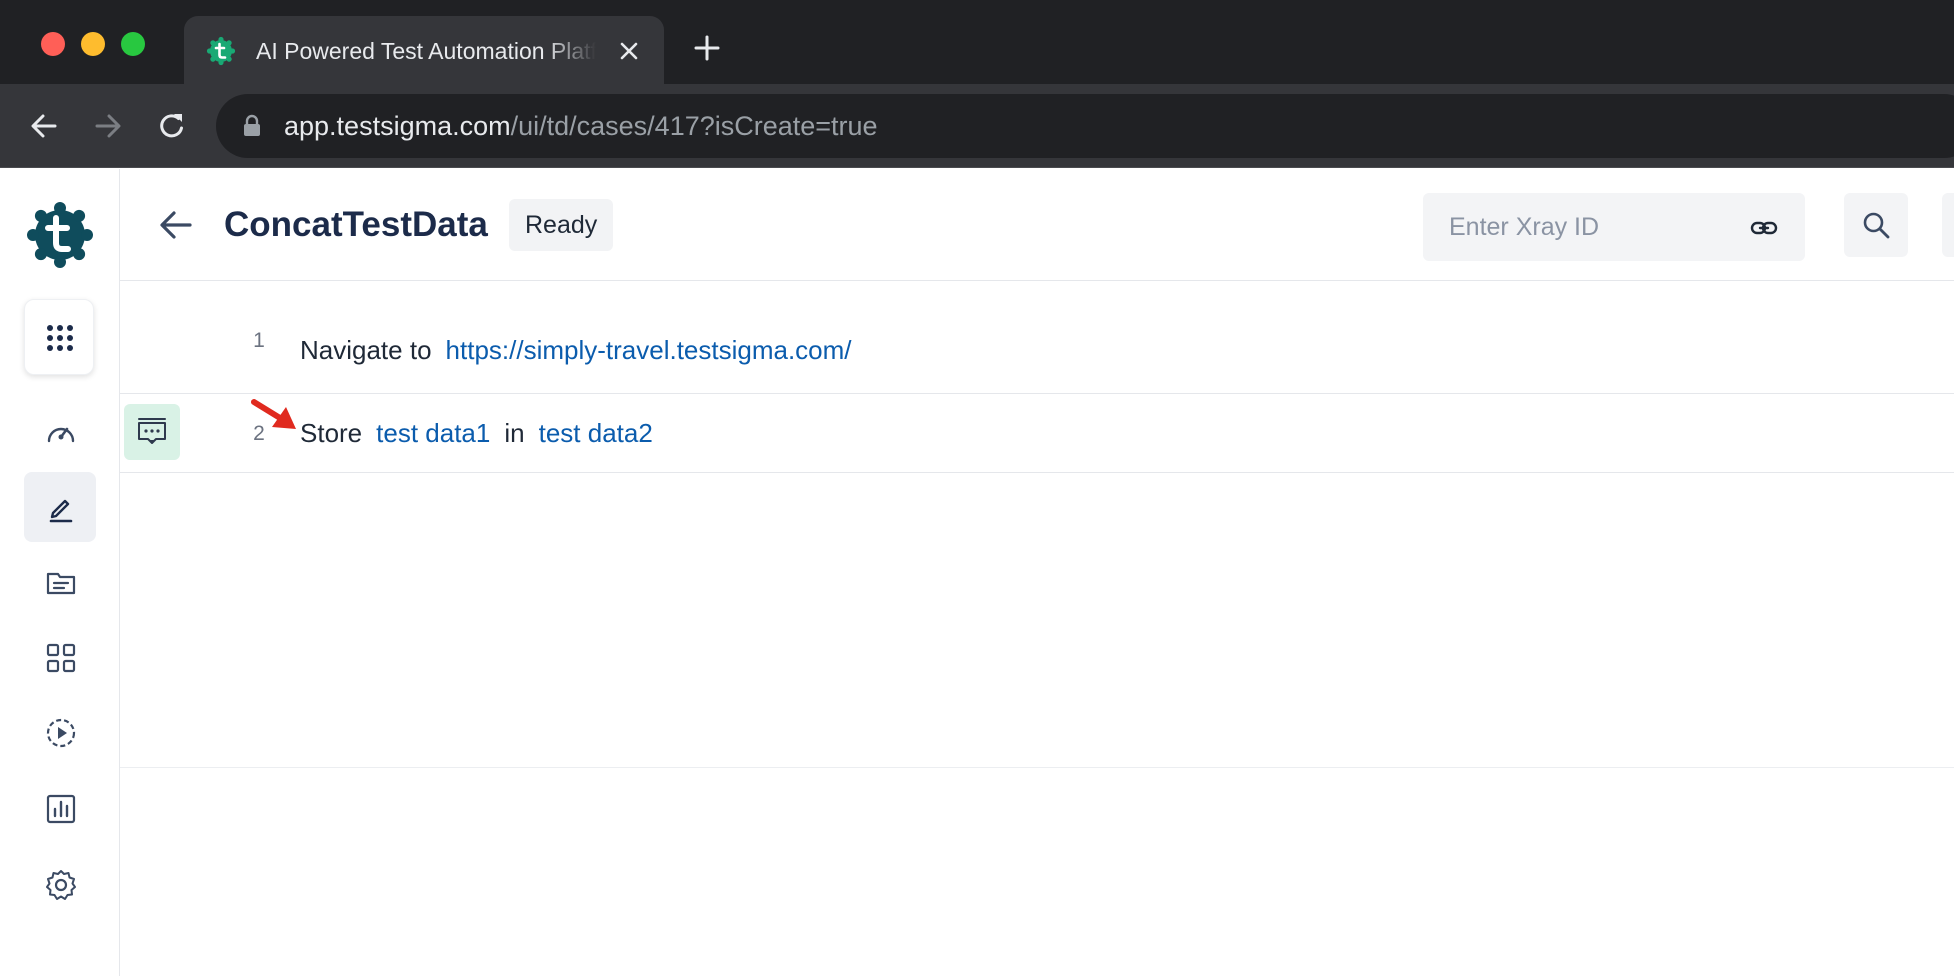  I want to click on sidebar-item-runs, so click(60, 732).